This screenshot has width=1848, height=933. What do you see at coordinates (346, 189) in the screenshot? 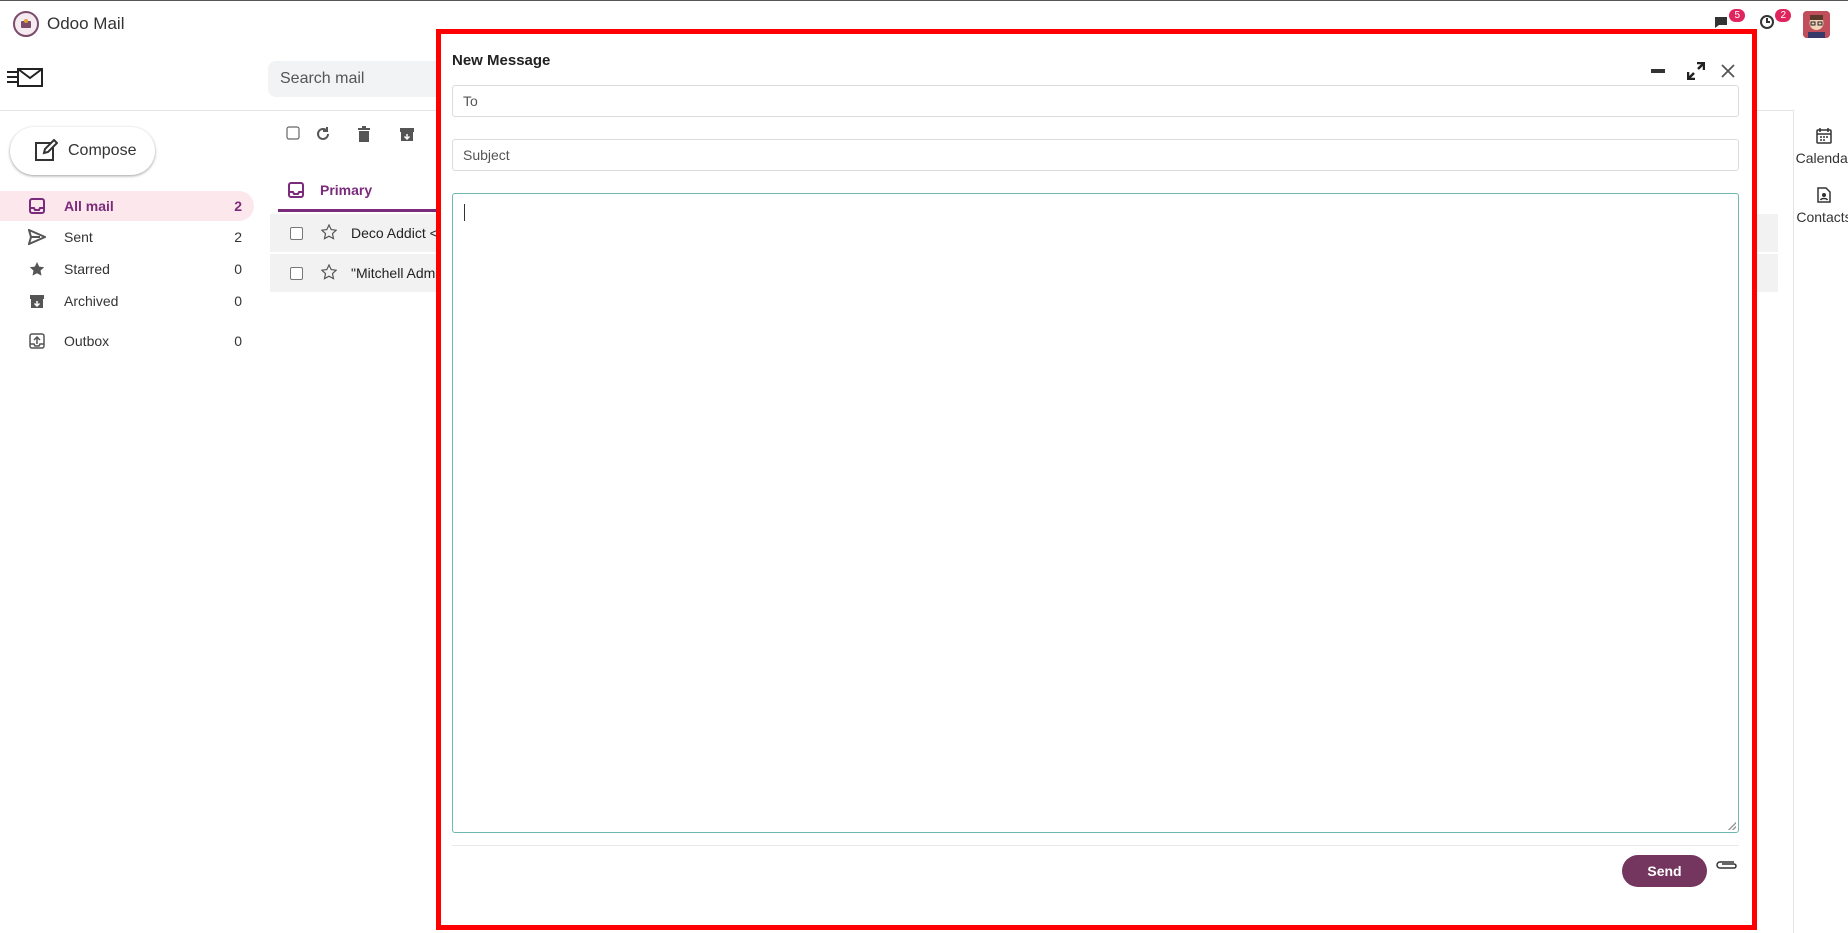
I see `tab-label: Primary` at bounding box center [346, 189].